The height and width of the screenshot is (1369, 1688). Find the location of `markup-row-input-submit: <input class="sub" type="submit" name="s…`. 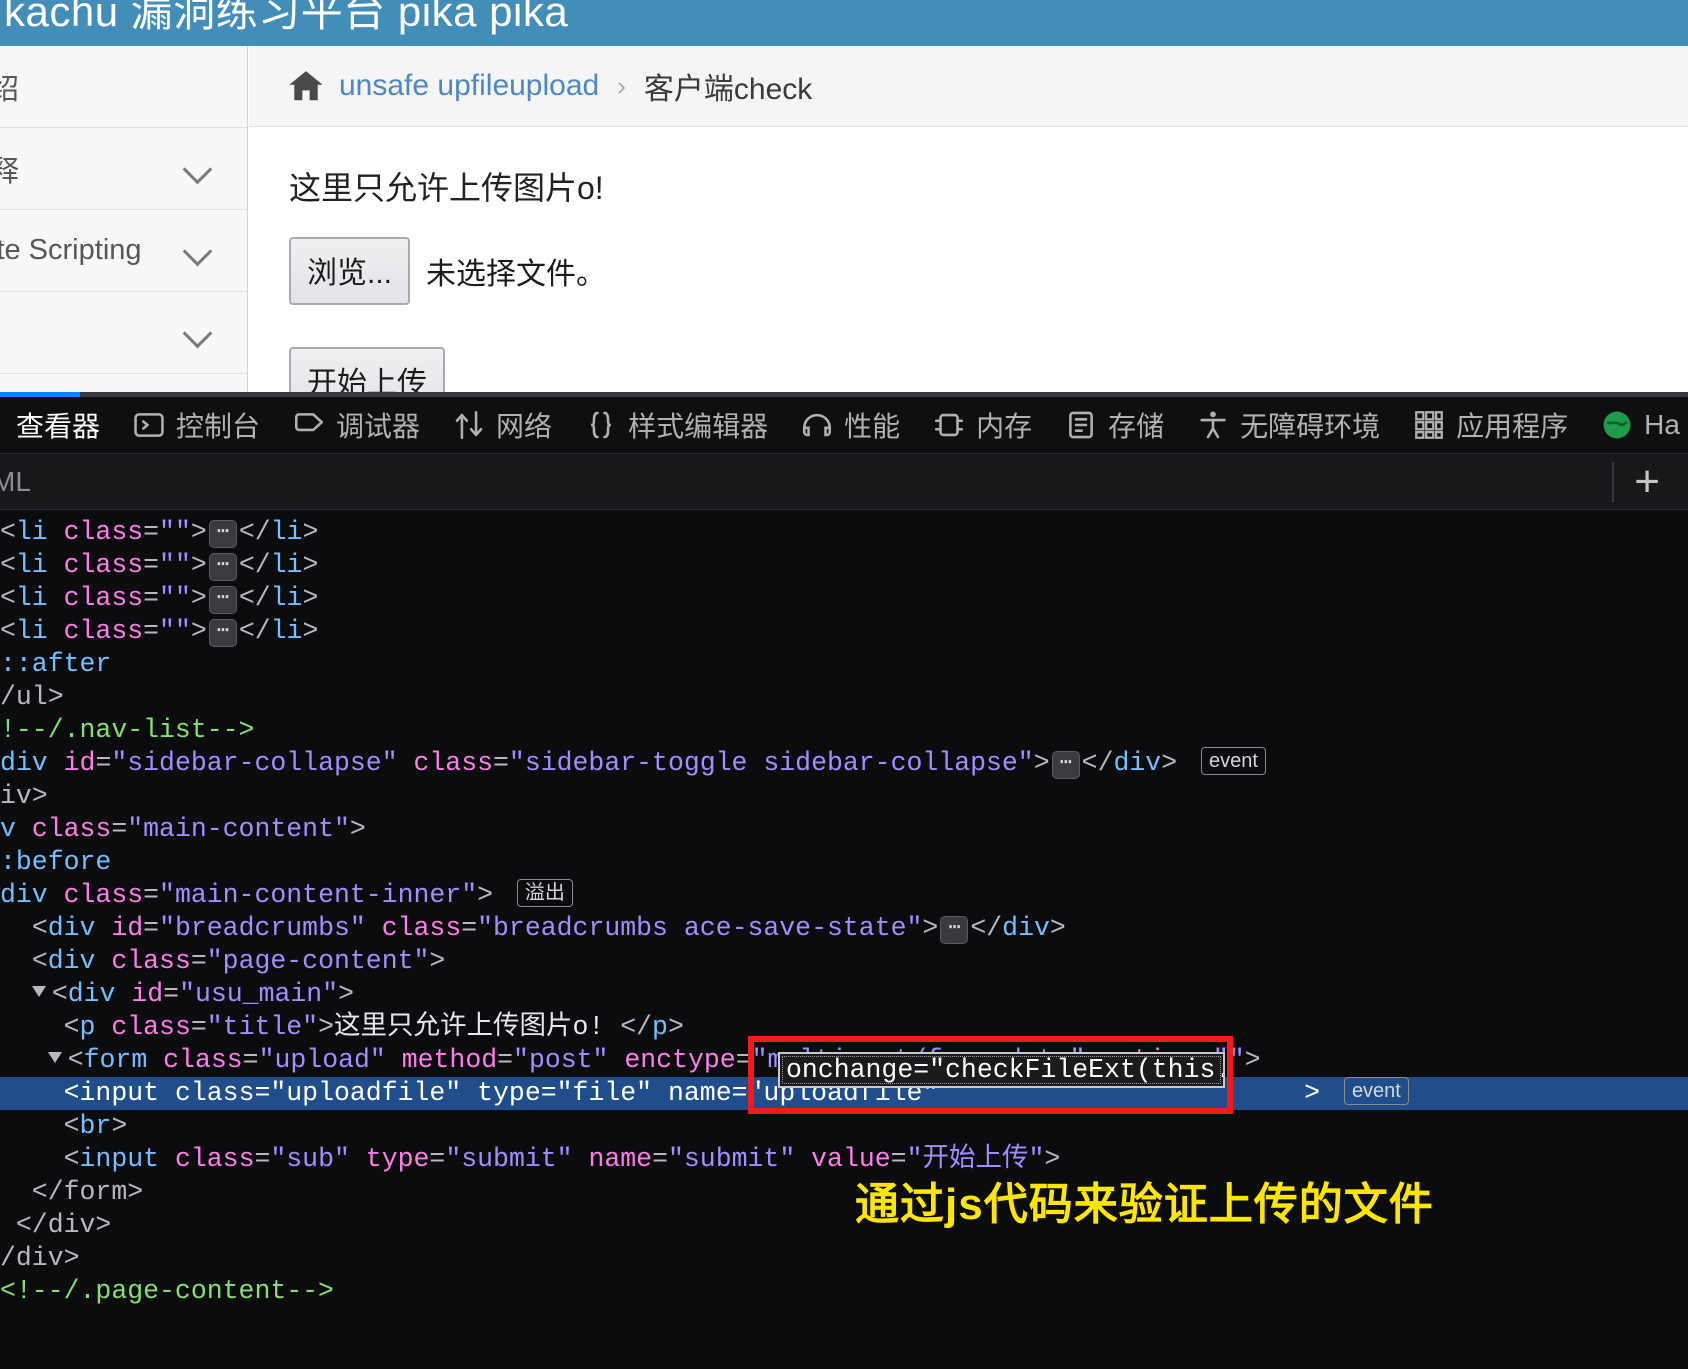

markup-row-input-submit: <input class="sub" type="submit" name="s… is located at coordinates (844, 1159).